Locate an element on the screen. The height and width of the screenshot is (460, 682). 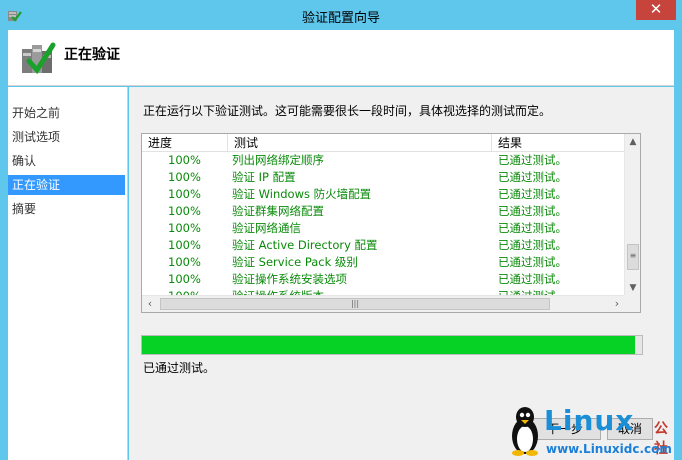
scroll-up-icon: ▲ is located at coordinates (633, 142).